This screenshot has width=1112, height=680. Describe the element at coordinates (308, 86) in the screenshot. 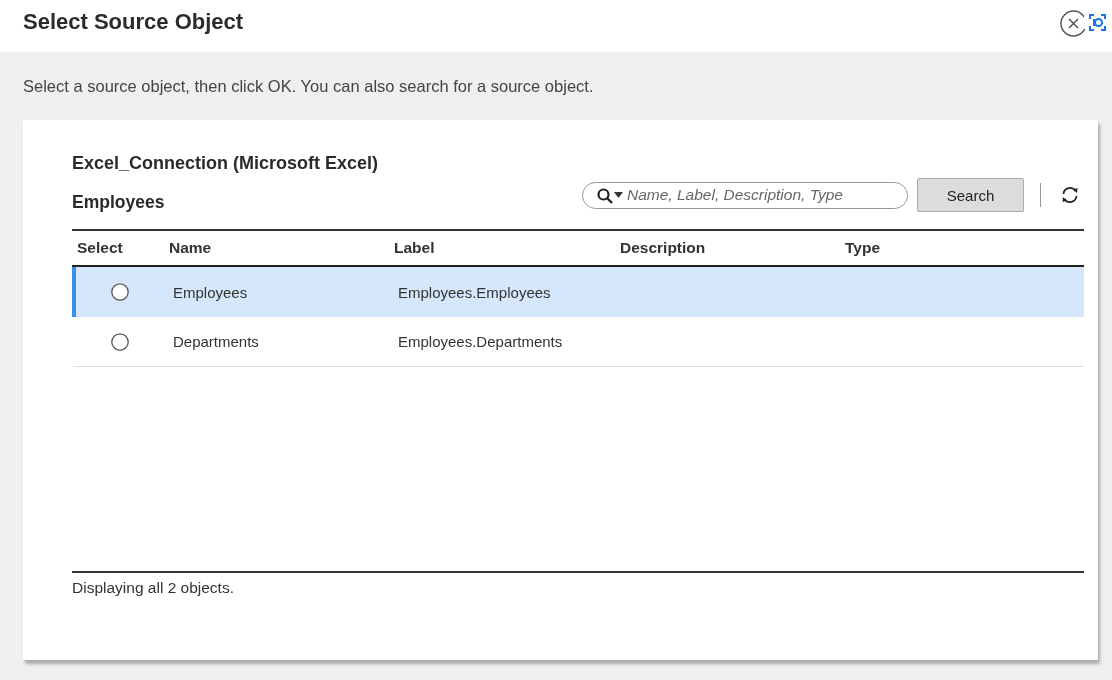

I see `instruction-text: Select a source object, then click OK. You can also search for a source object.` at that location.